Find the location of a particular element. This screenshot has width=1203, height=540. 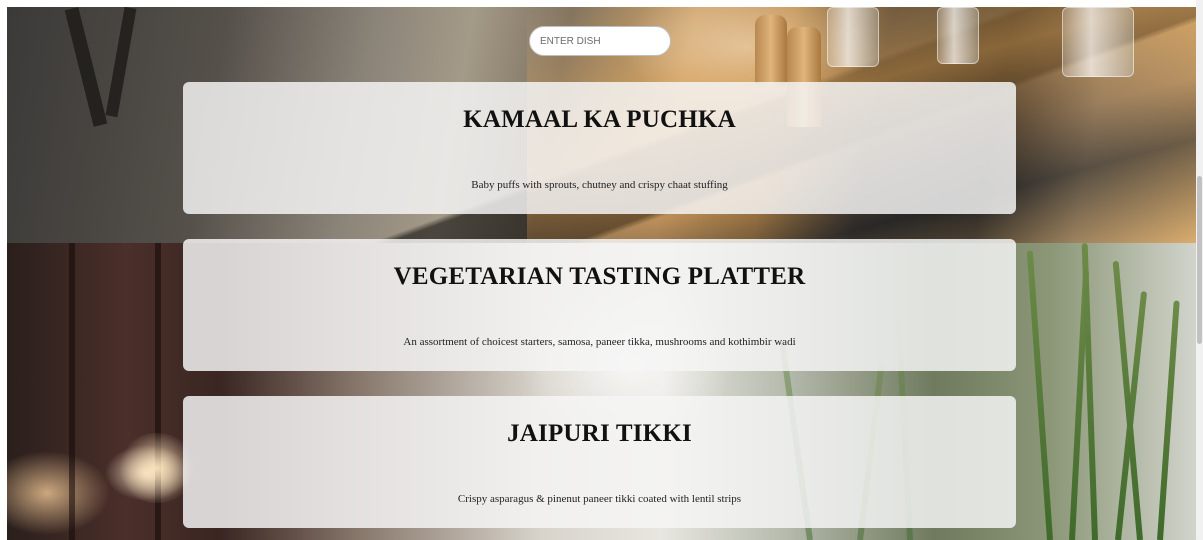

dish-name: VEGETARIAN TASTING PLATTER is located at coordinates (599, 276).